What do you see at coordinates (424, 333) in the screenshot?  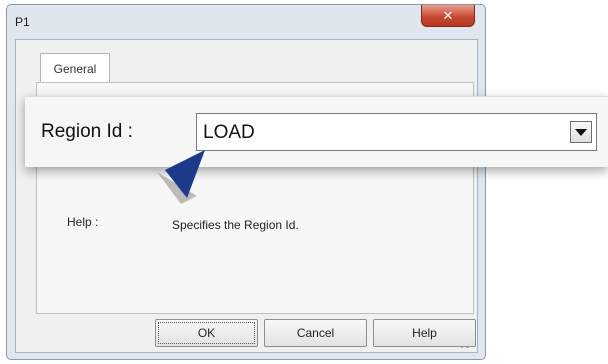 I see `help-button: Help` at bounding box center [424, 333].